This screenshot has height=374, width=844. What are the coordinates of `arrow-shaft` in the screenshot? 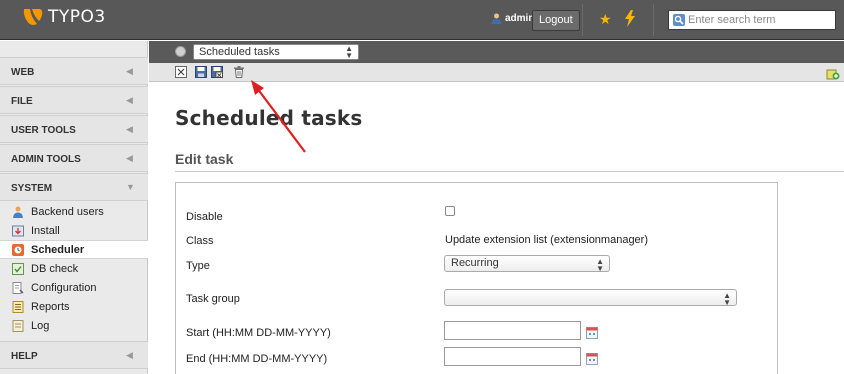 It's located at (281, 120).